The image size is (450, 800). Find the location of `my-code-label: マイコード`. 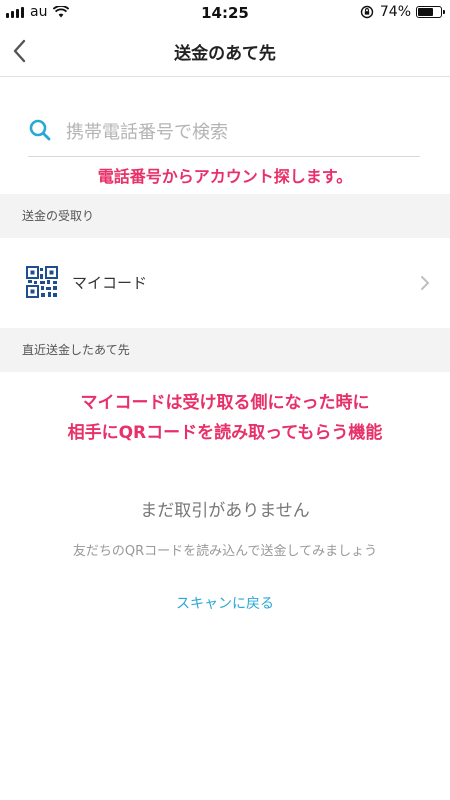

my-code-label: マイコード is located at coordinates (110, 283).